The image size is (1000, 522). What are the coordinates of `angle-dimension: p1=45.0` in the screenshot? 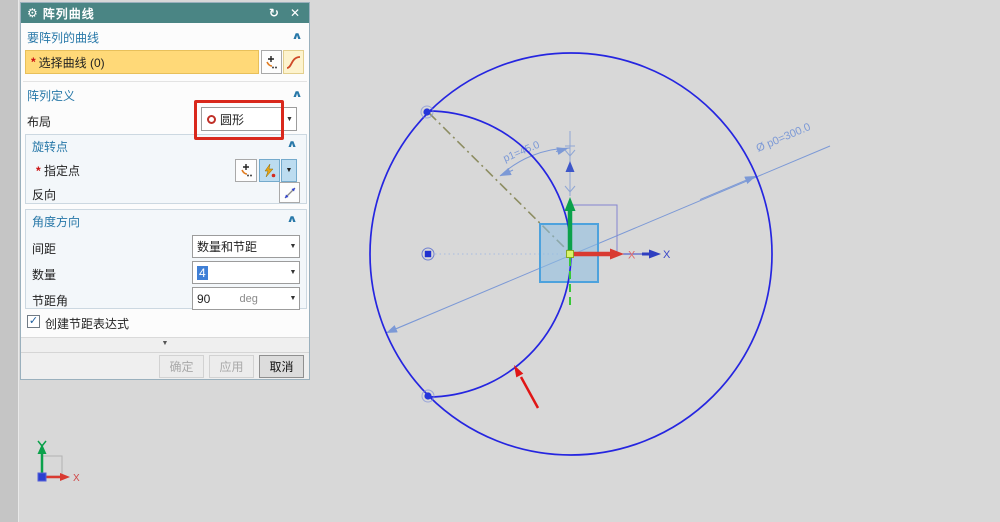 It's located at (537, 163).